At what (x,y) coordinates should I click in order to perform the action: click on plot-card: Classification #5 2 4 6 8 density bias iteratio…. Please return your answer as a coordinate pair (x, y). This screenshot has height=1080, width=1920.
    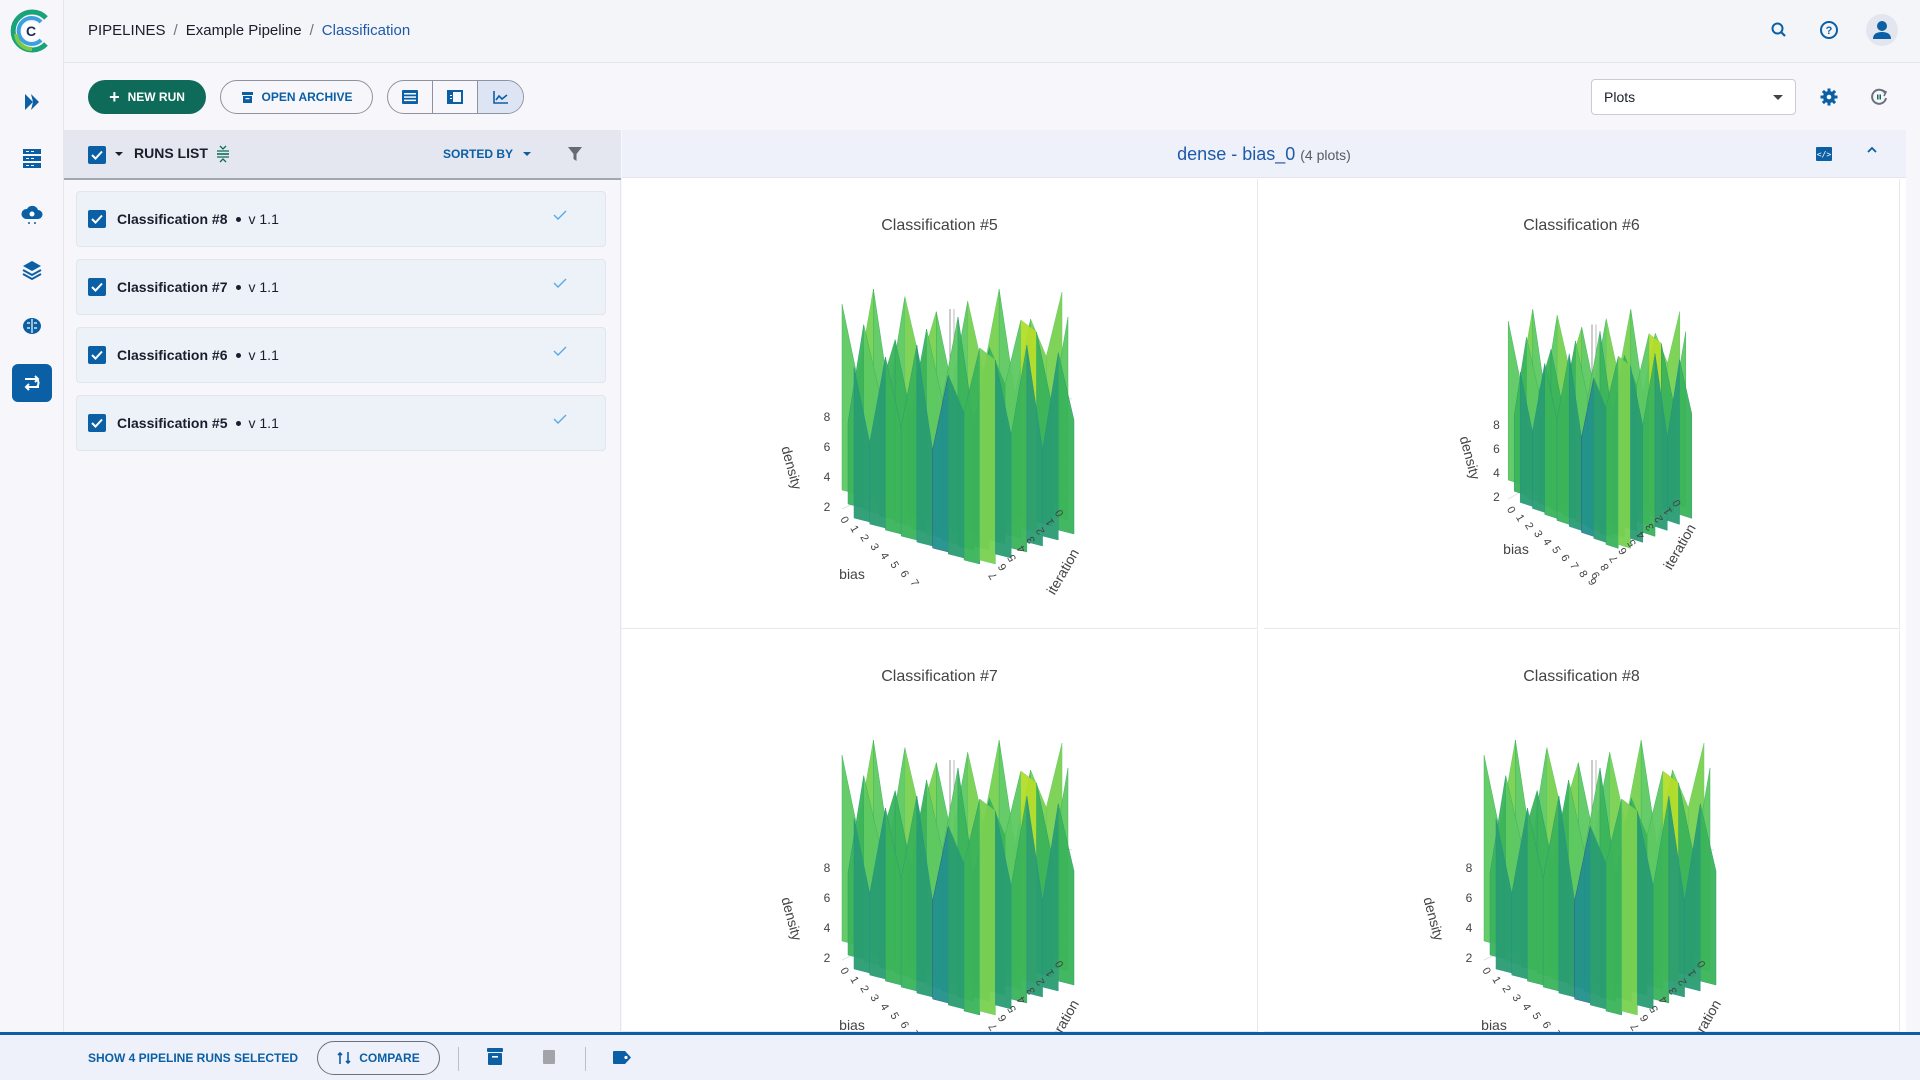
    Looking at the image, I should click on (940, 404).